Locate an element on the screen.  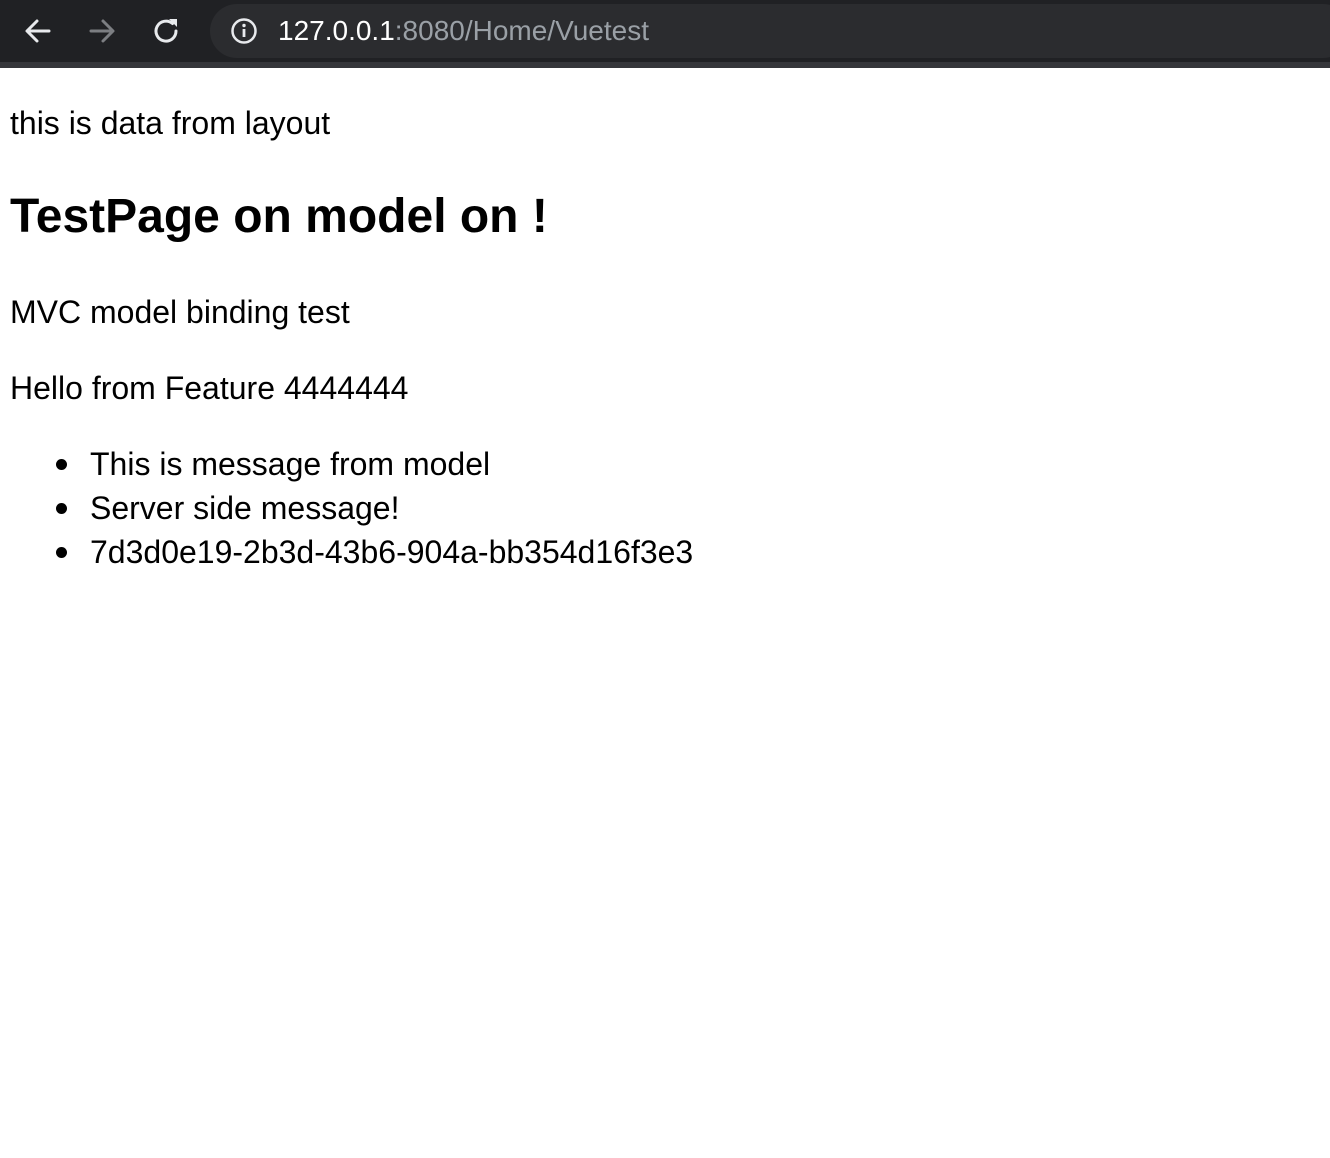
url-text: 127.0.0.1:8080/Home/Vuetest is located at coordinates (463, 31).